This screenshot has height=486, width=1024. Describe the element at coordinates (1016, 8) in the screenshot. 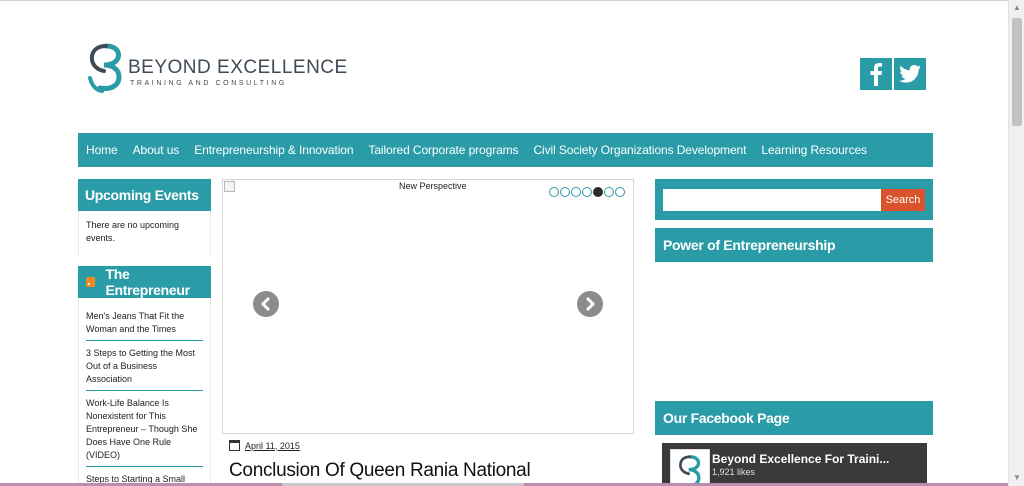

I see `scroll-up-arrow-icon: ▲` at that location.